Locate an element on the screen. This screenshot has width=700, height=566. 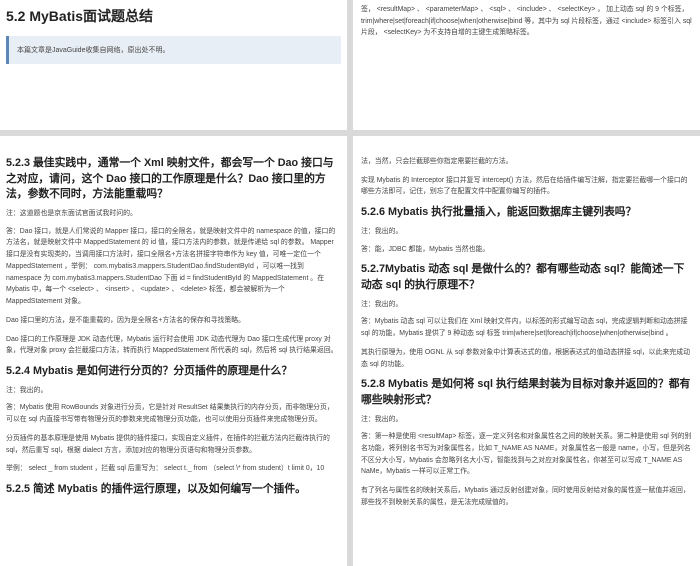
intro-callout: 本篇文章是JavaGuide收集自网络，原出处不明。 is located at coordinates (173, 50).